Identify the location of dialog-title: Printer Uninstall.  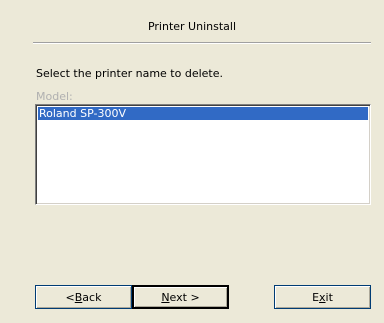
(192, 26).